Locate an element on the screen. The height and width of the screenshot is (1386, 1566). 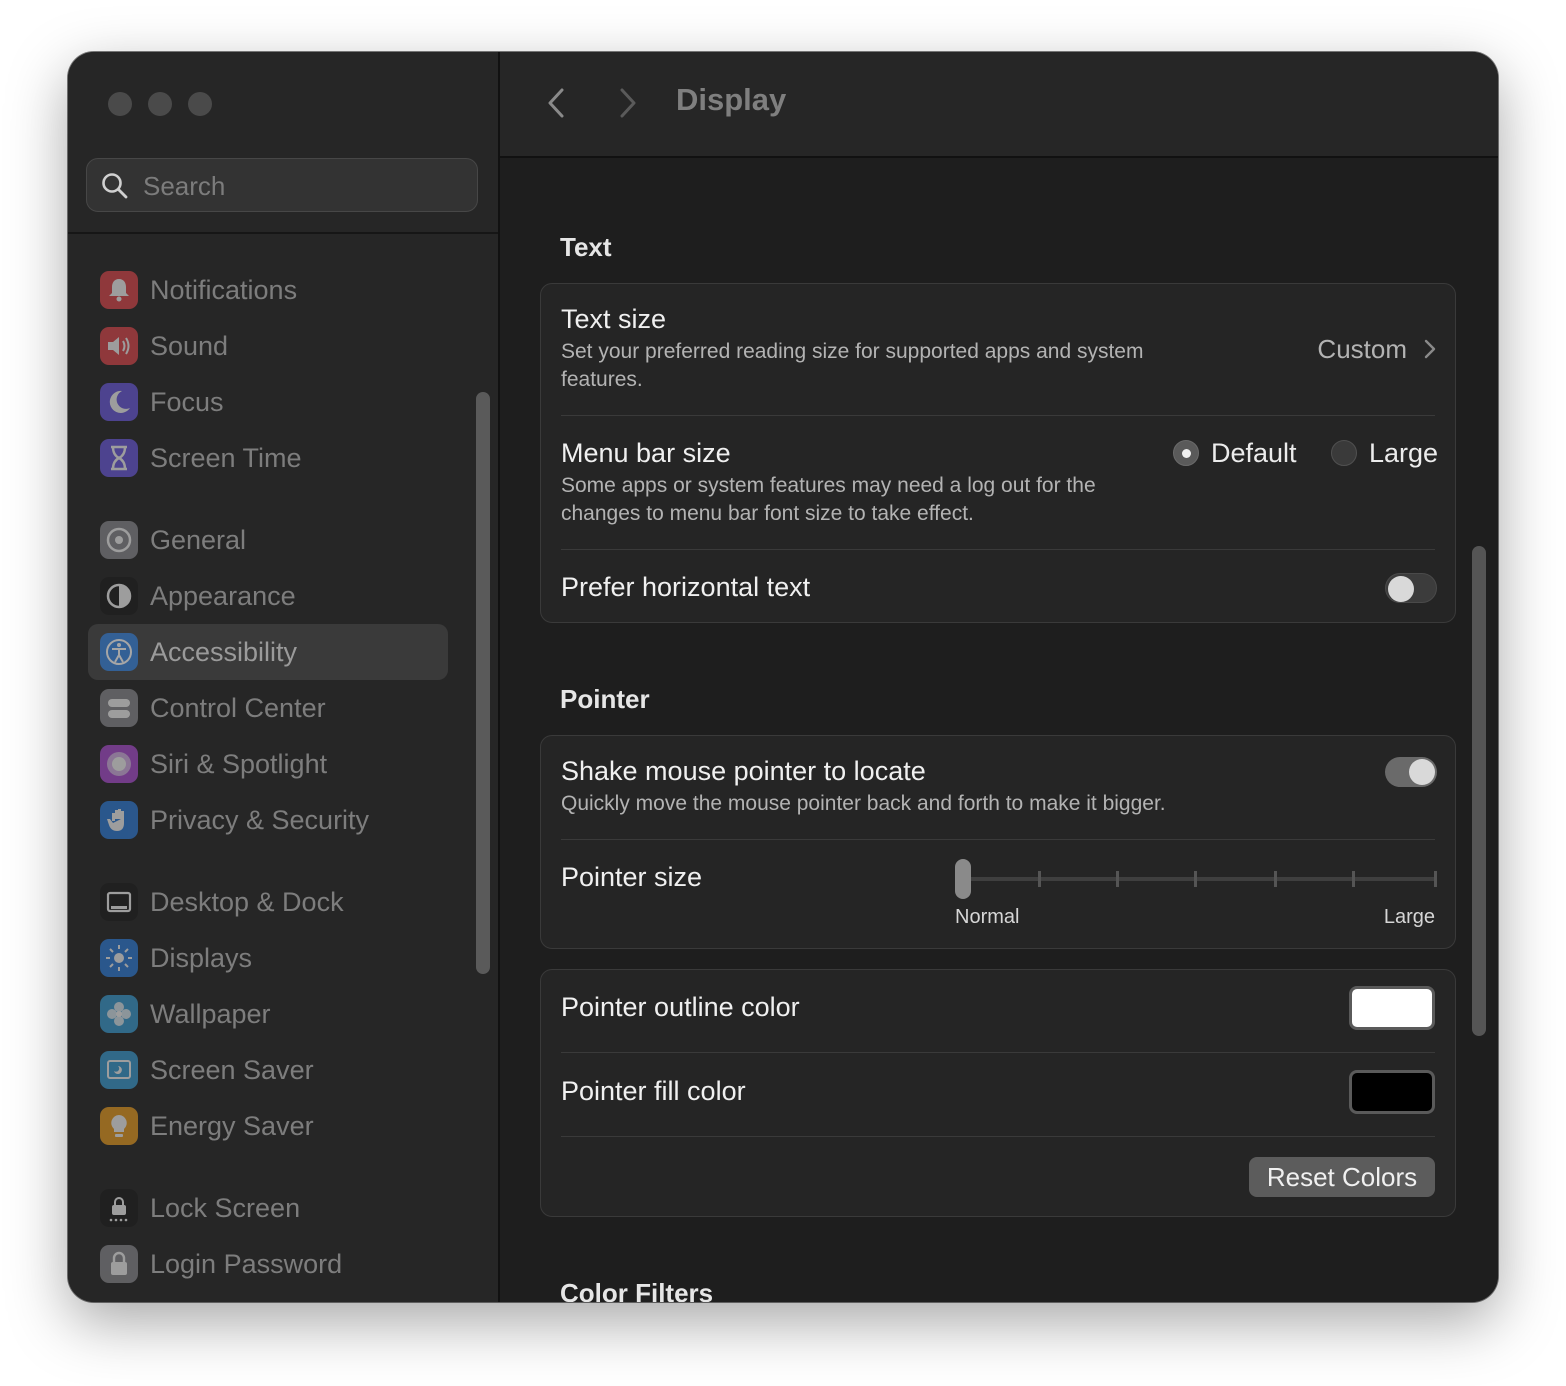
sidebar-item-appearance: Appearance is located at coordinates (268, 596).